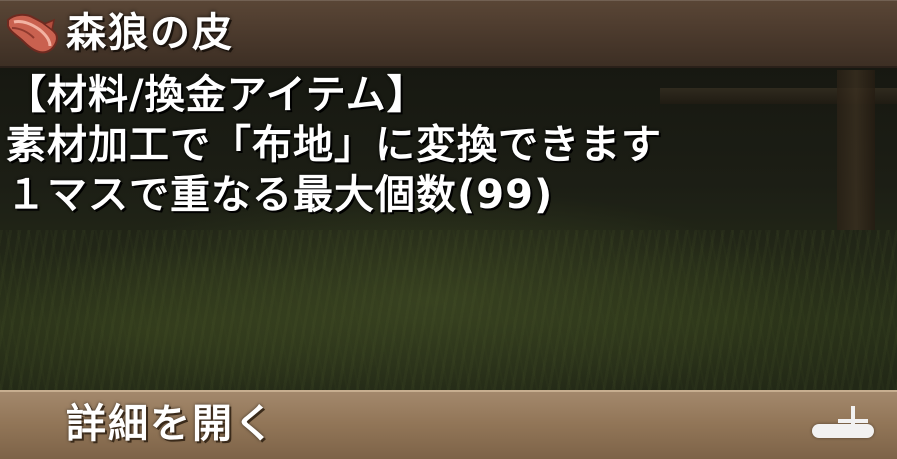 This screenshot has height=459, width=897. I want to click on open-details-label: 詳細を開く, so click(171, 424).